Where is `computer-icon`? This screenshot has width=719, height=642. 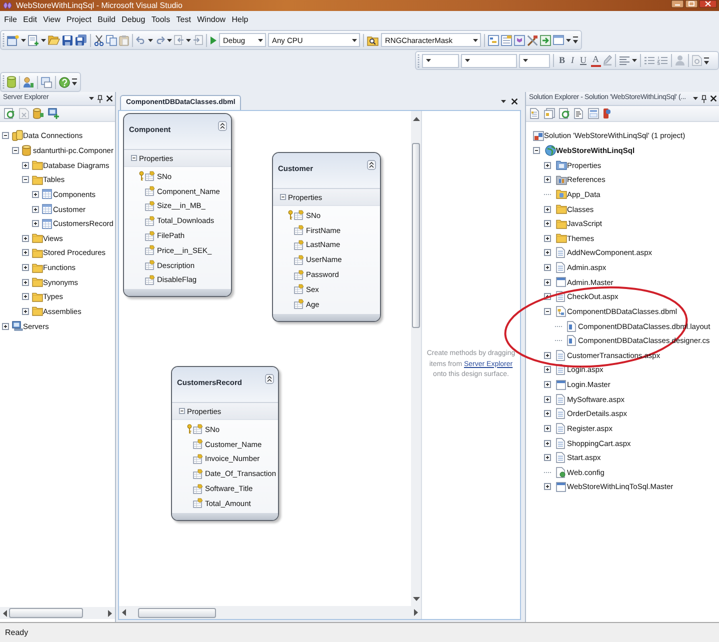 computer-icon is located at coordinates (53, 113).